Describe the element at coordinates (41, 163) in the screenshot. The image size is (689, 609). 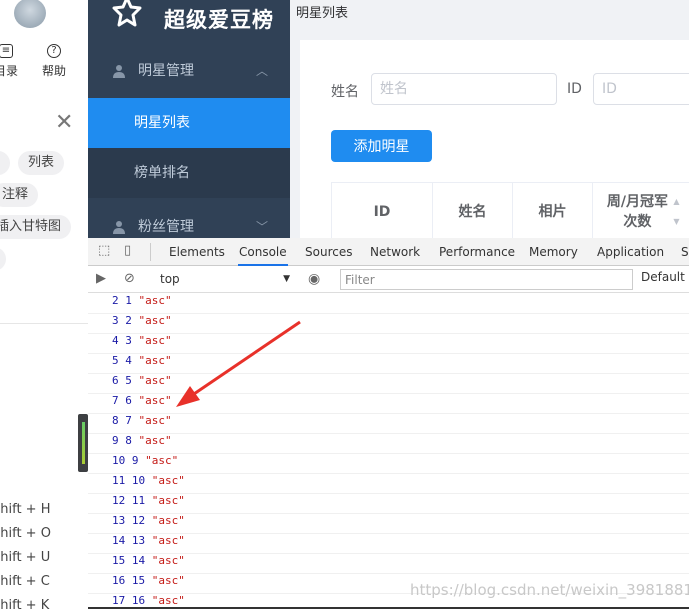
I see `tag-chip: 列表` at that location.